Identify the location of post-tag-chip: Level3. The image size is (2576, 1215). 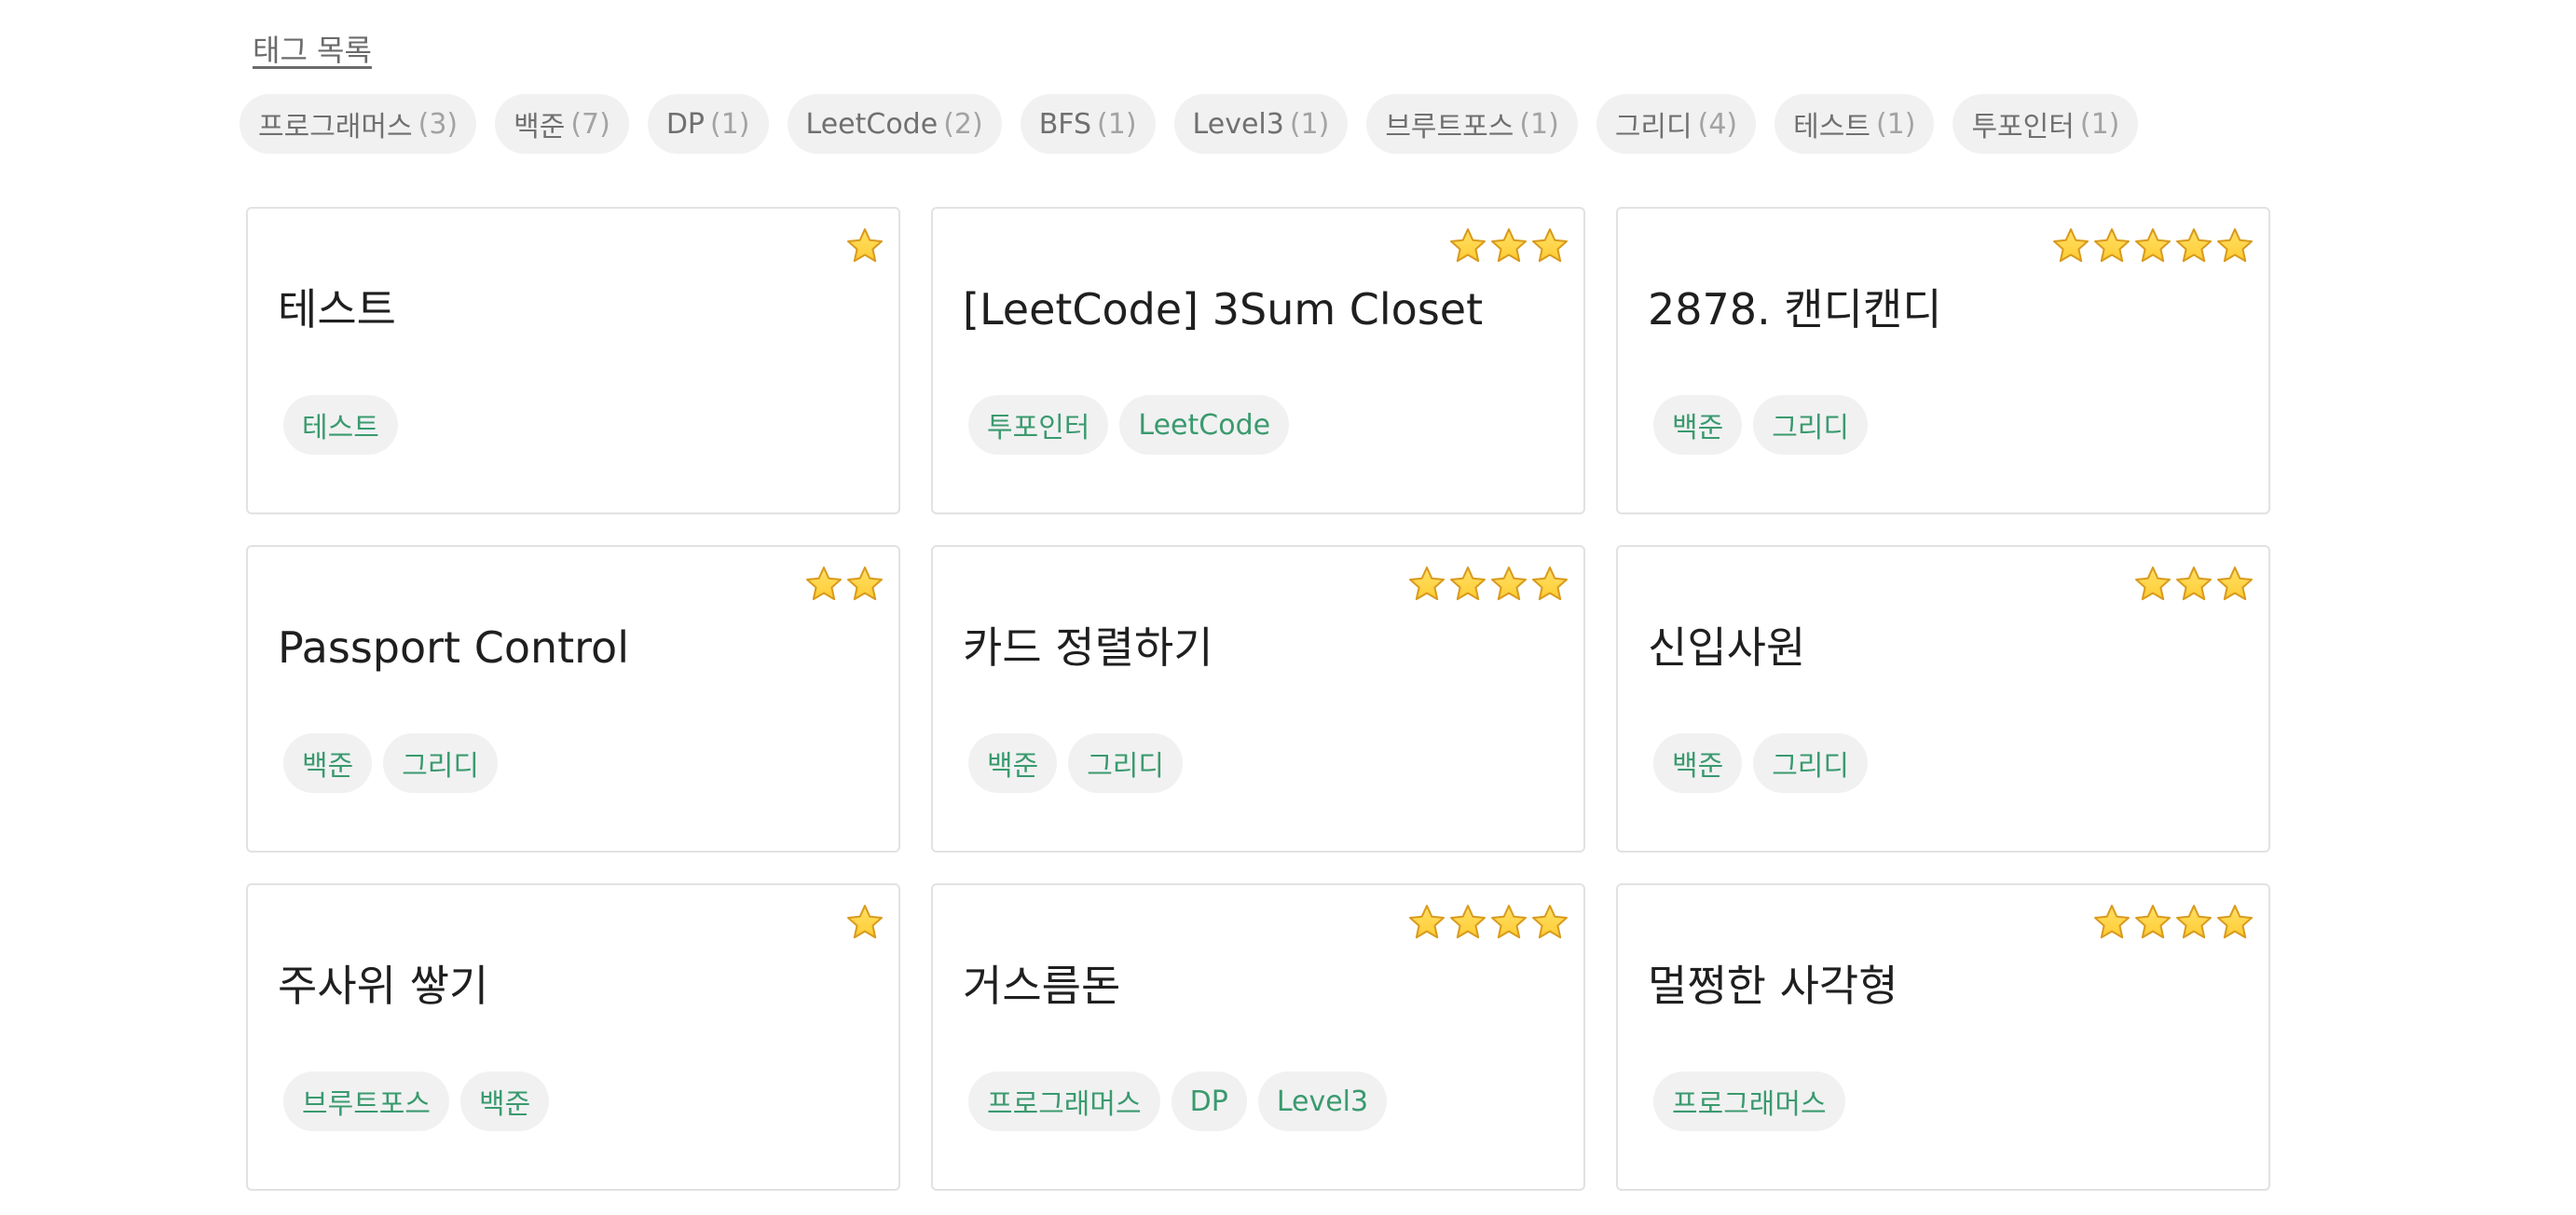
(1322, 1101).